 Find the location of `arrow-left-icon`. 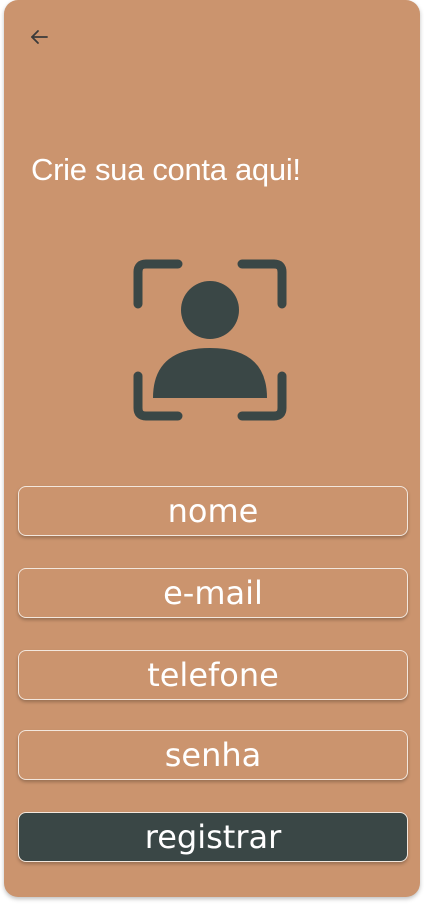

arrow-left-icon is located at coordinates (39, 37).